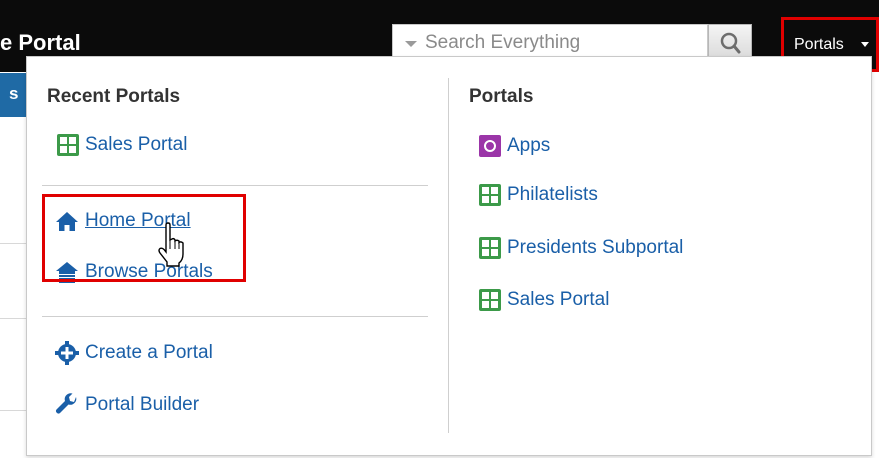 This screenshot has width=879, height=458. Describe the element at coordinates (595, 247) in the screenshot. I see `menu-item-label: Presidents Subportal` at that location.